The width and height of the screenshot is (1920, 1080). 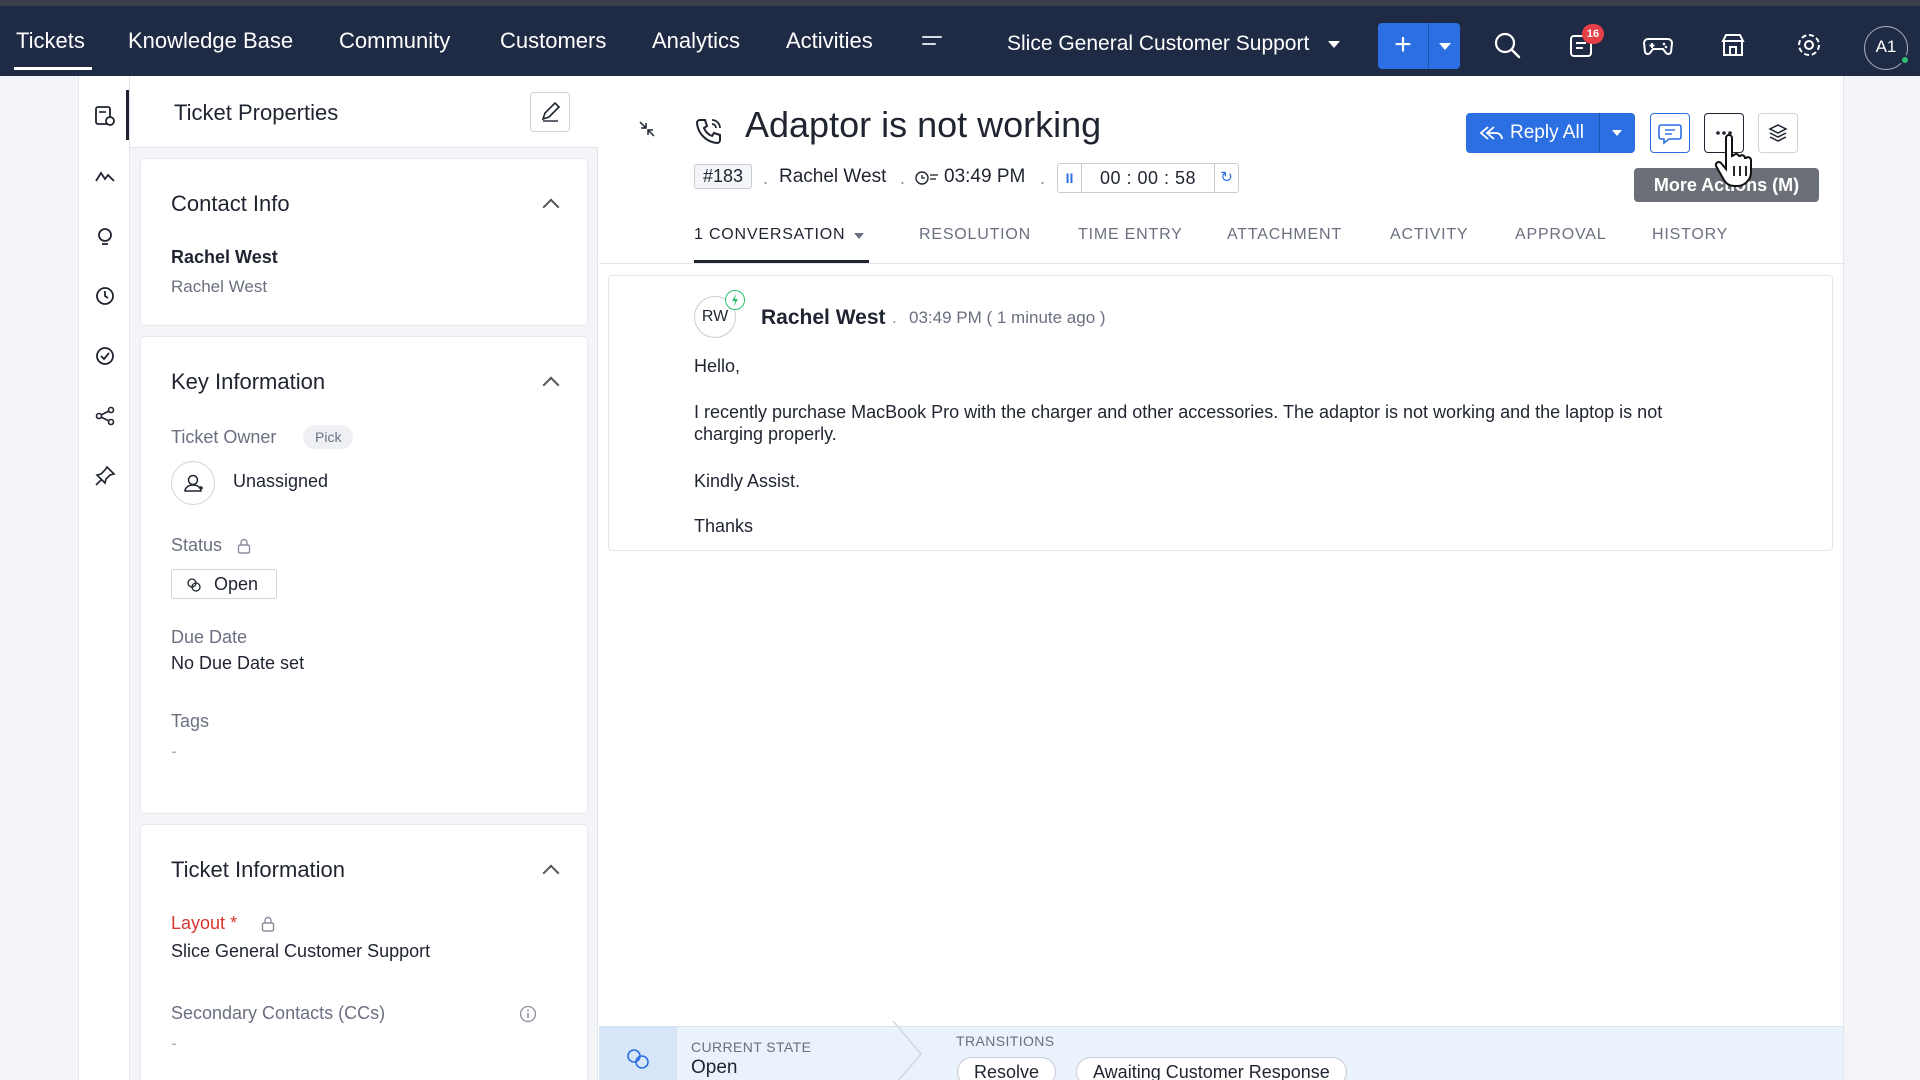 I want to click on tab-resolution: RESOLUTION, so click(x=975, y=235).